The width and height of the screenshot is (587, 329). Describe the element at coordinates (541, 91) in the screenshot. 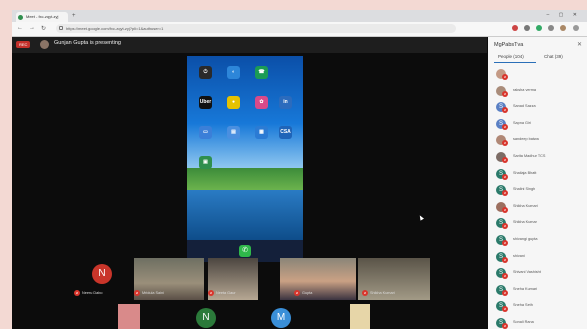

I see `participant-row: ⊘ raksha verma` at that location.